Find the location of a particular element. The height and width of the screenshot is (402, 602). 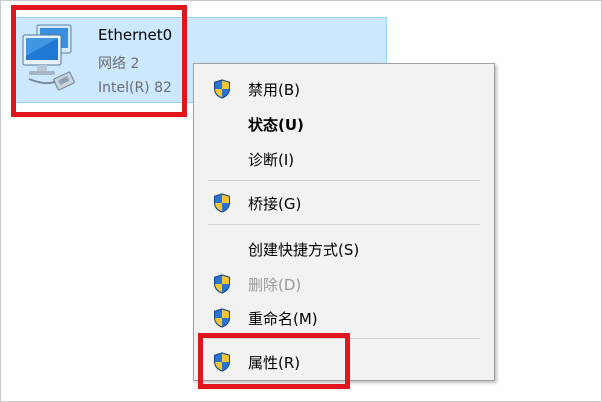

menu-item-label: 状态(U) is located at coordinates (276, 125).